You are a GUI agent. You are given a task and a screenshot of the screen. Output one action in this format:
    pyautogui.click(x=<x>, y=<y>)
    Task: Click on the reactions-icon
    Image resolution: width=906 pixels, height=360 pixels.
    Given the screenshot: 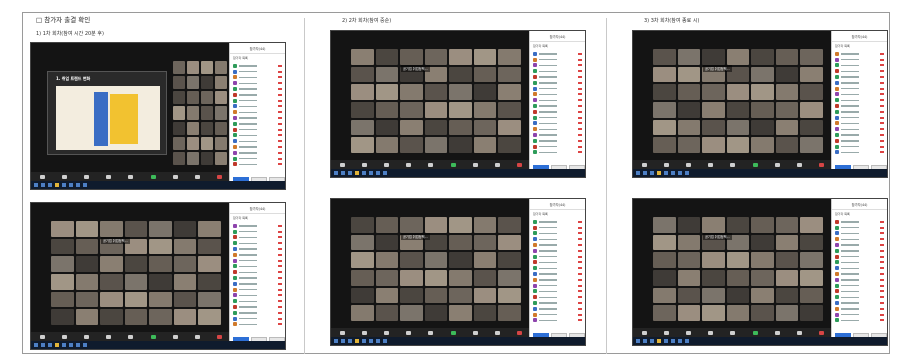 What is the action you would take?
    pyautogui.click(x=198, y=176)
    